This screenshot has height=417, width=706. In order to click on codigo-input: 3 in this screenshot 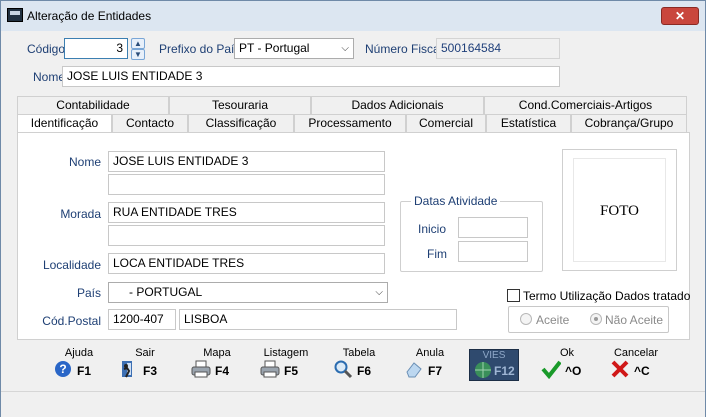, I will do `click(96, 48)`.